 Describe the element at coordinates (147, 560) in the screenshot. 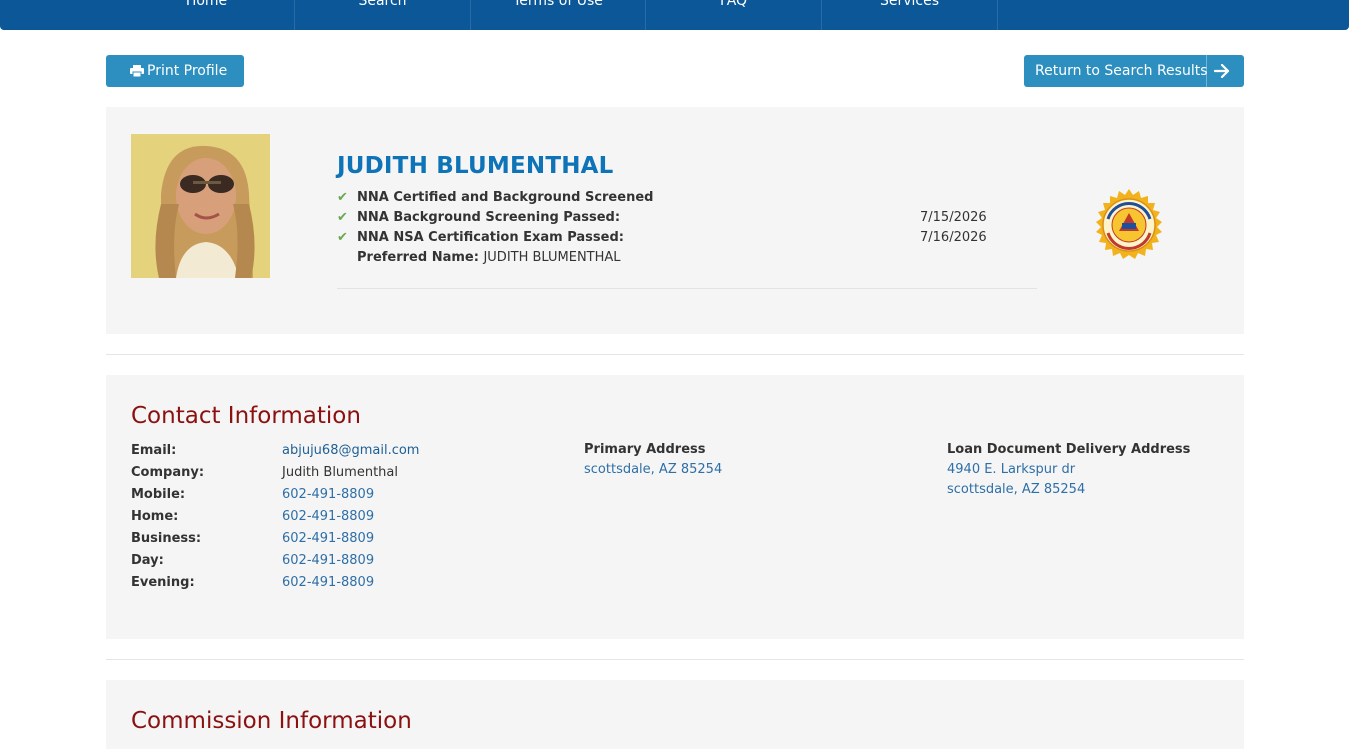

I see `day-label: Day:` at that location.